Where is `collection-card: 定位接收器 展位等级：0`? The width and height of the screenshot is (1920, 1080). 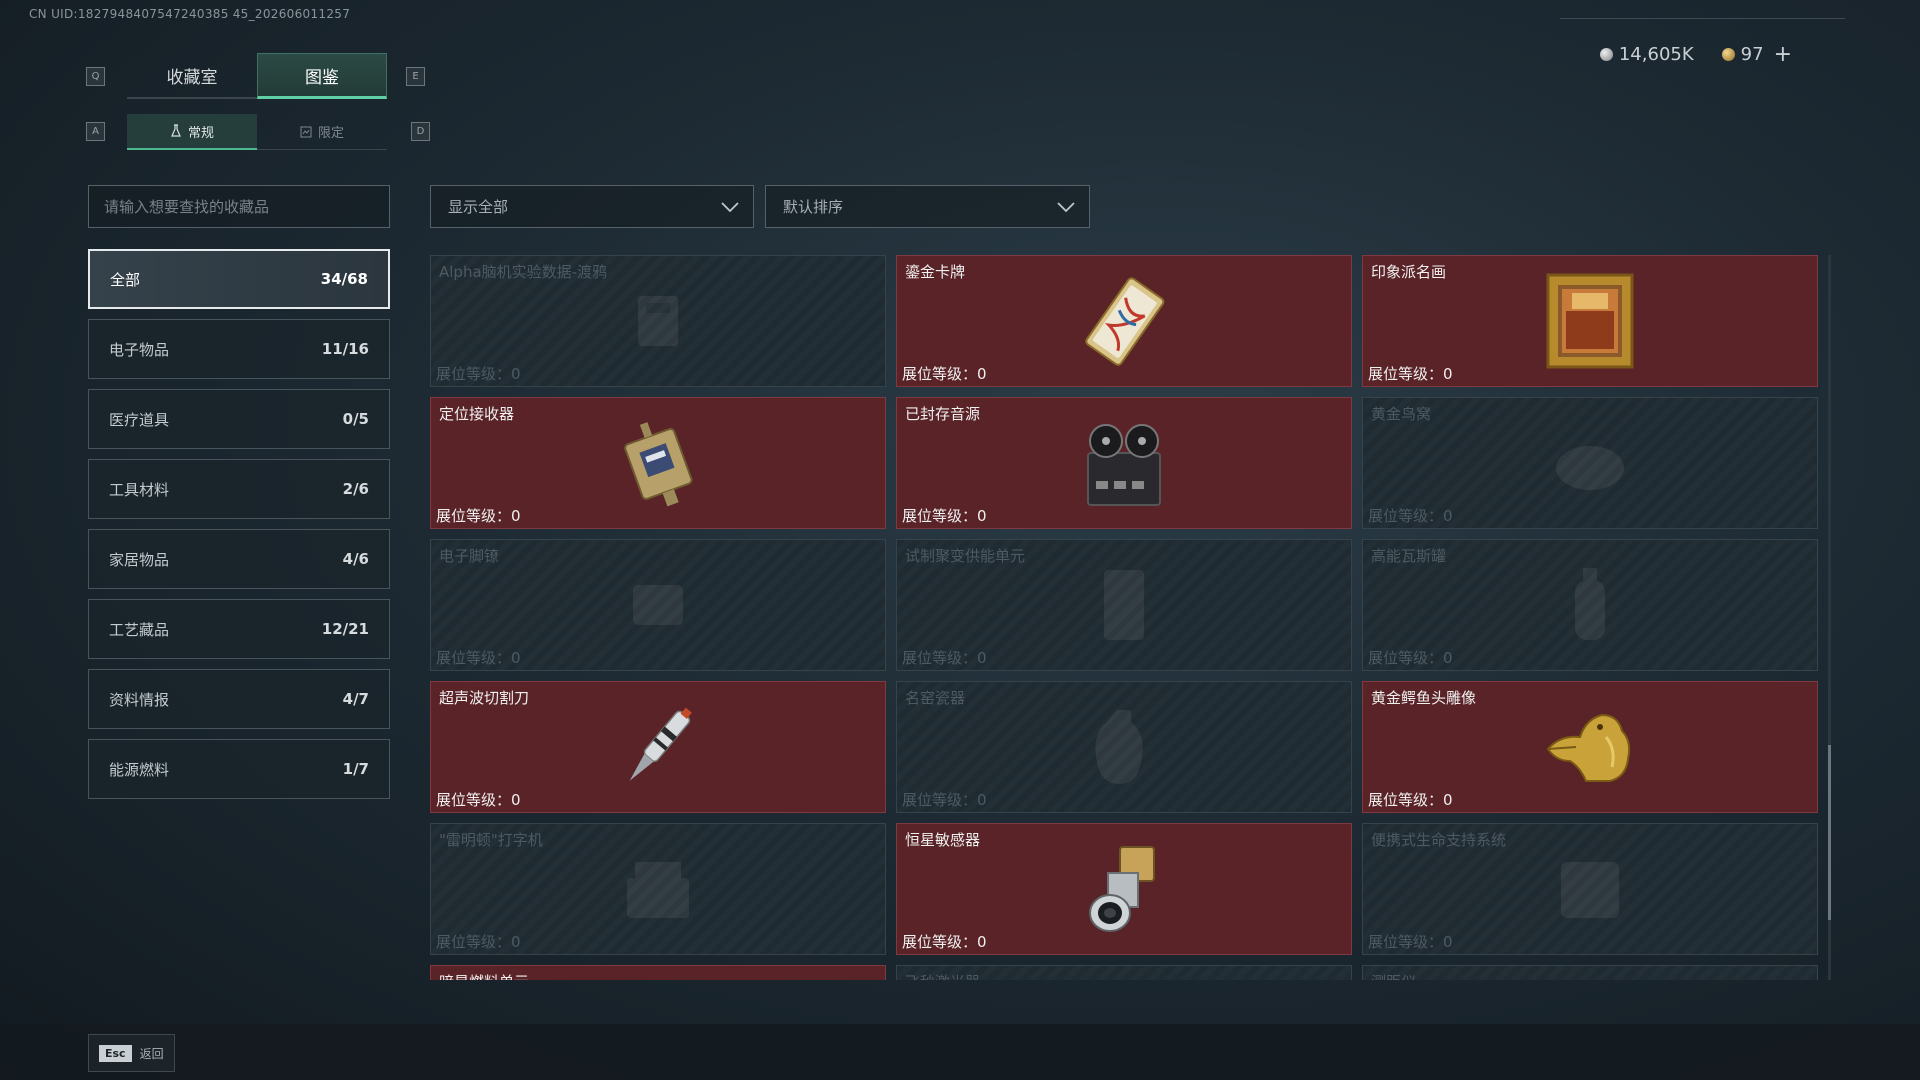 collection-card: 定位接收器 展位等级：0 is located at coordinates (658, 463).